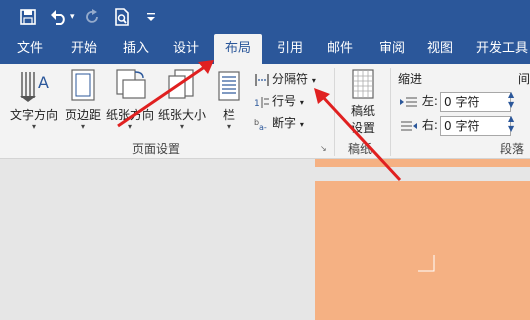 Image resolution: width=530 pixels, height=320 pixels. I want to click on line-numbers-button: 1 行号 ▾, so click(279, 101).